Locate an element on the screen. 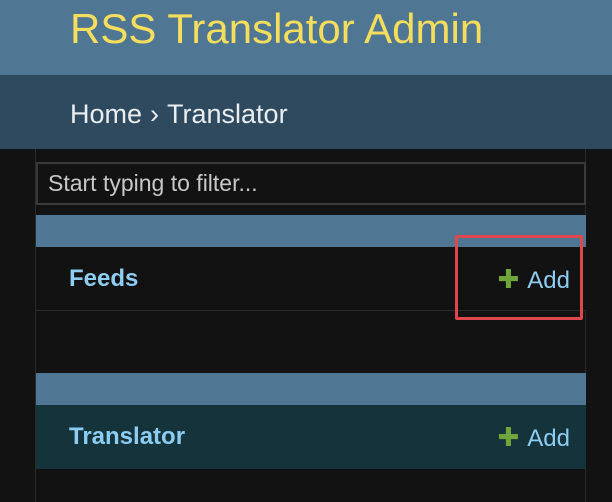 This screenshot has width=612, height=502. breadcrumb-home-link: Home is located at coordinates (106, 114).